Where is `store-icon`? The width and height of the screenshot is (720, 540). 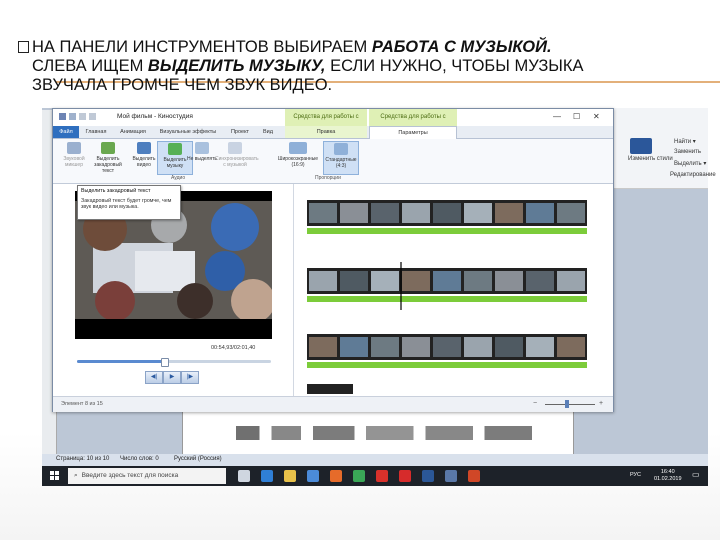 store-icon is located at coordinates (313, 476).